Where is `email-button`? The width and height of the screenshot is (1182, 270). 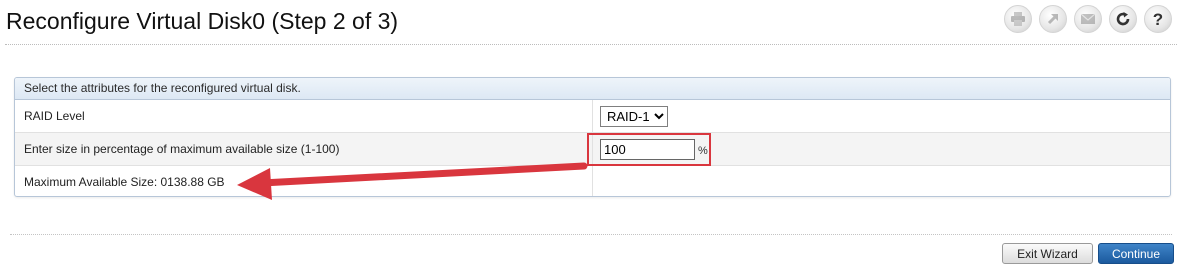 email-button is located at coordinates (1088, 19).